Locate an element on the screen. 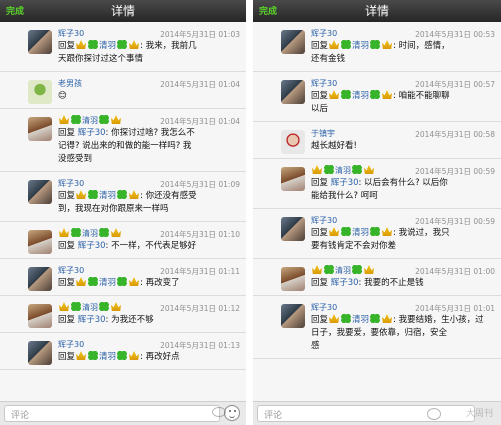  comment-text: 越长越好看! is located at coordinates (334, 146).